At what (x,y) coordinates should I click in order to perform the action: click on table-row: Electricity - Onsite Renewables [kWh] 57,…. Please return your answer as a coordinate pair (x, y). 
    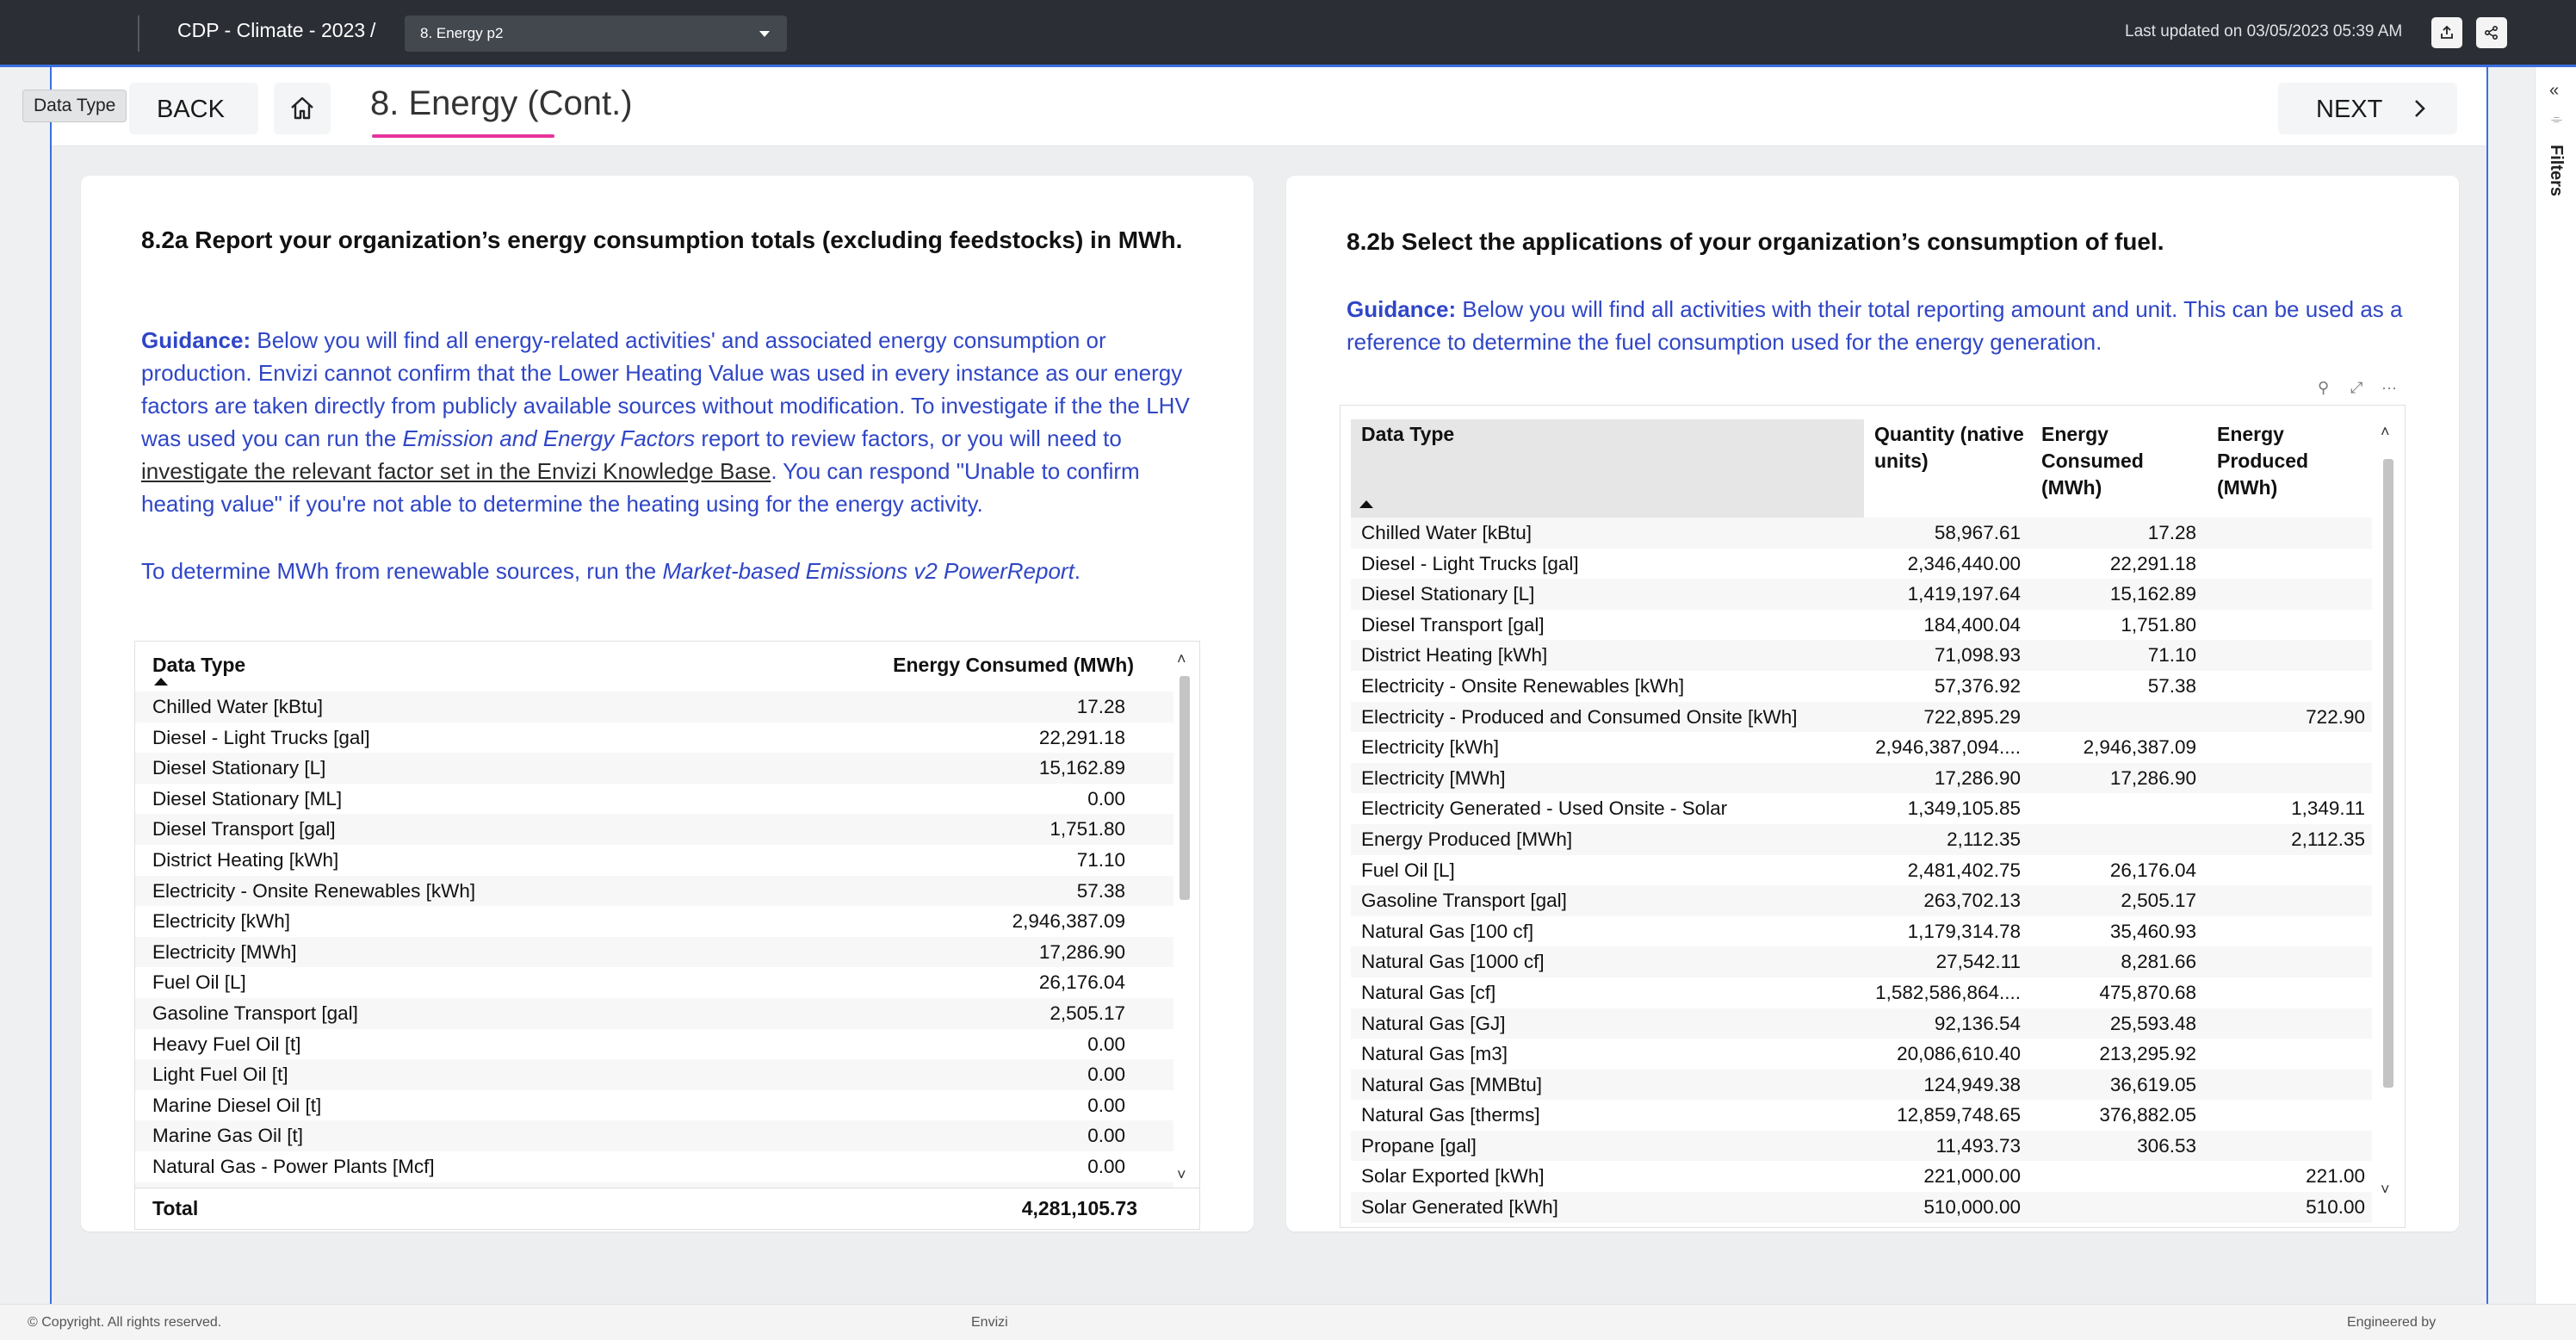
    Looking at the image, I should click on (1862, 686).